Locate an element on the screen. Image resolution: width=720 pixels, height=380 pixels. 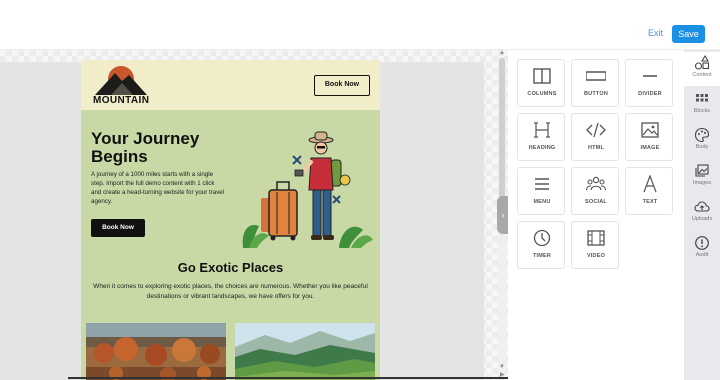
section-title: Go Exotic Places is located at coordinates (230, 267).